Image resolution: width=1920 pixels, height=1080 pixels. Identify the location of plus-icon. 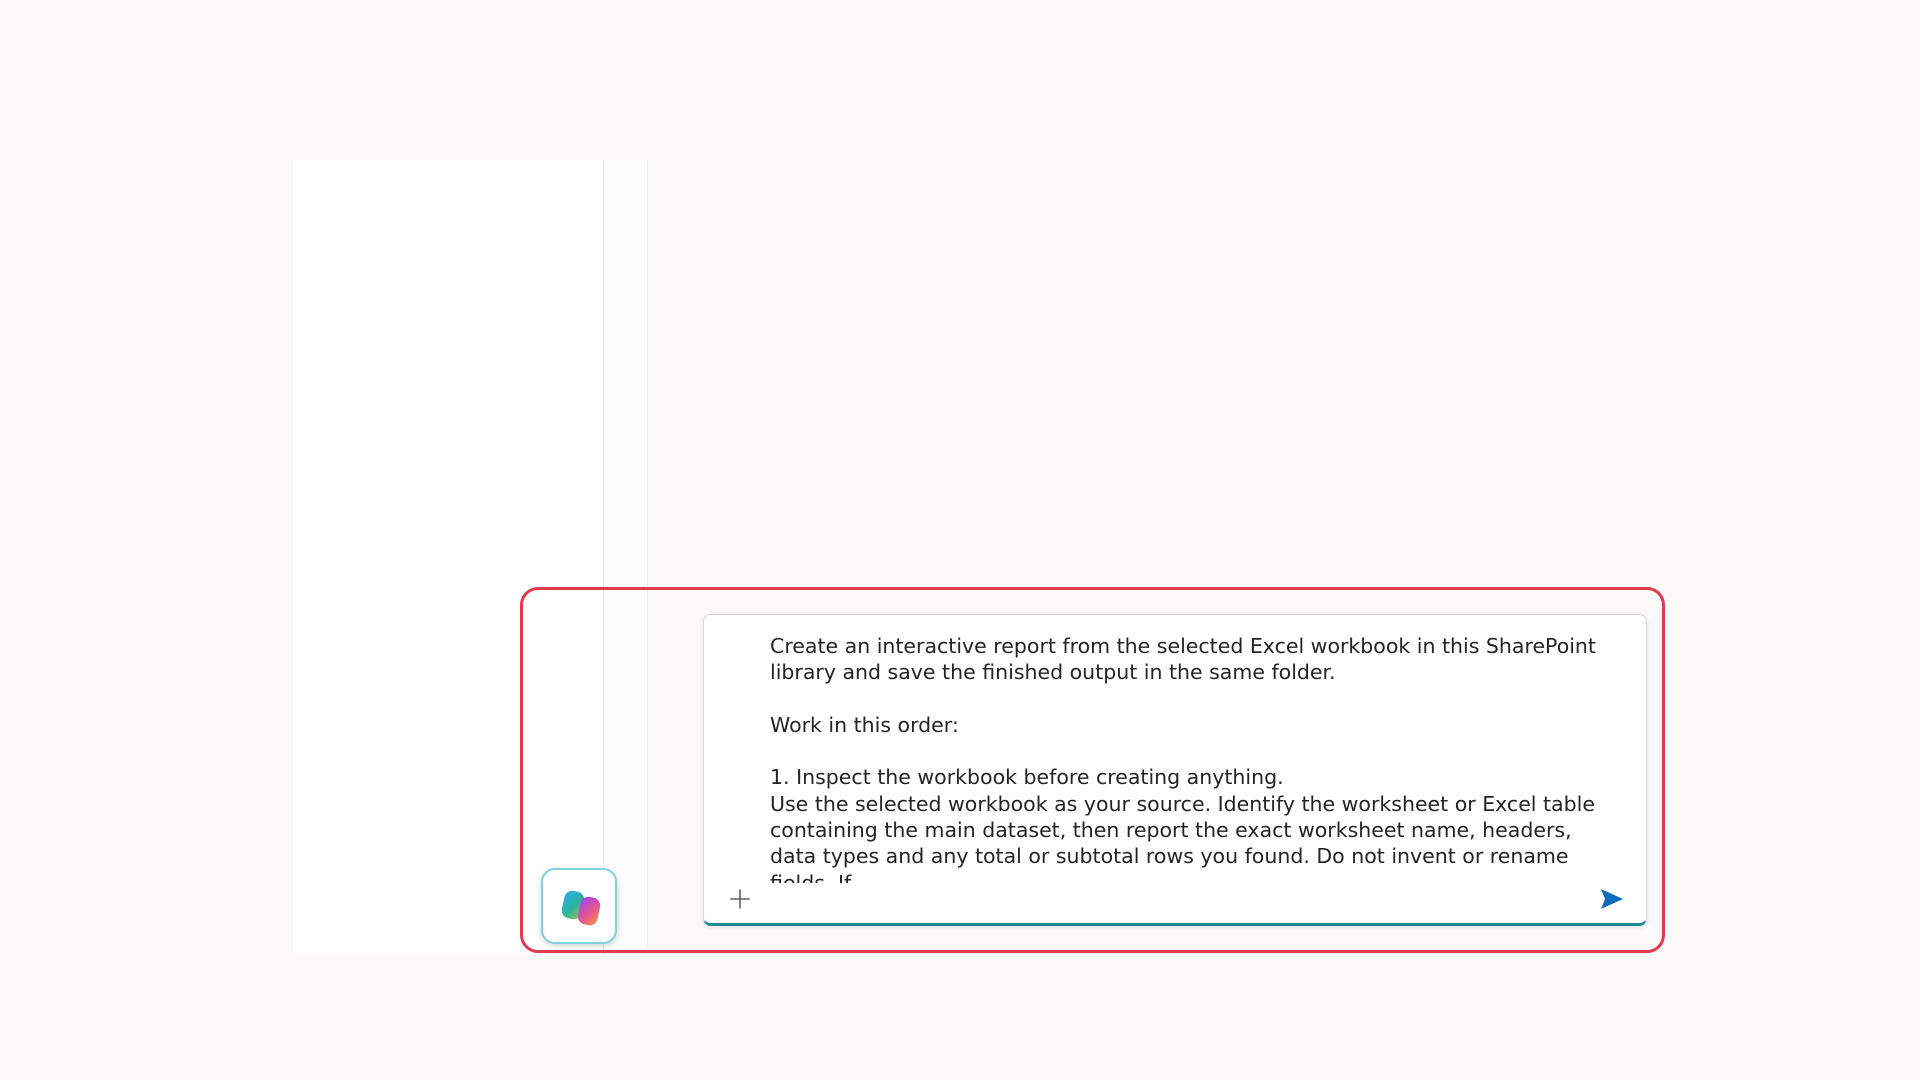
(740, 899).